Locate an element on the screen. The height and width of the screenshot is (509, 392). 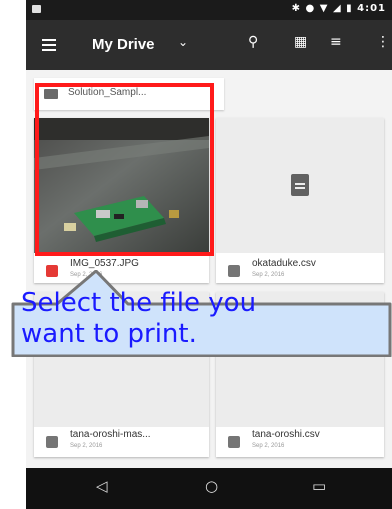
callout-text: Select the file you want to print. is located at coordinates (138, 319).